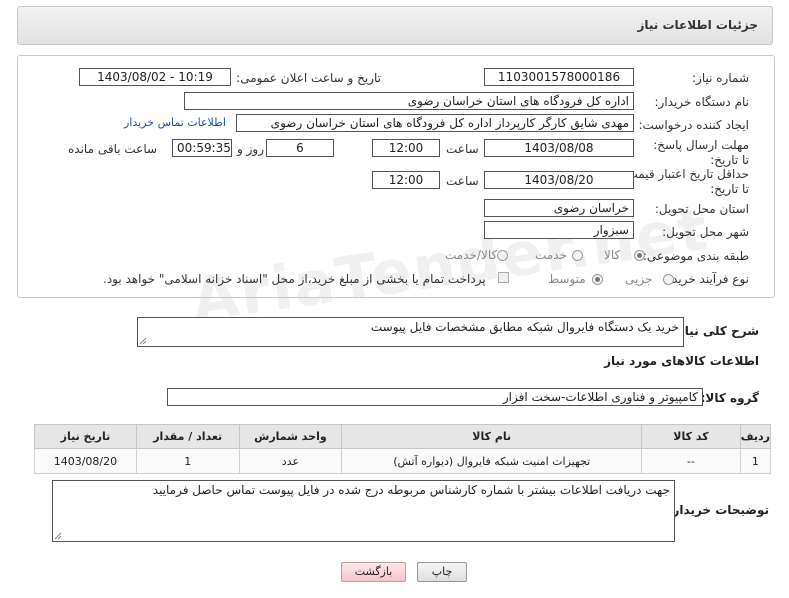 This screenshot has width=789, height=598. Describe the element at coordinates (701, 209) in the screenshot. I see `province-label: استان محل تحویل:` at that location.